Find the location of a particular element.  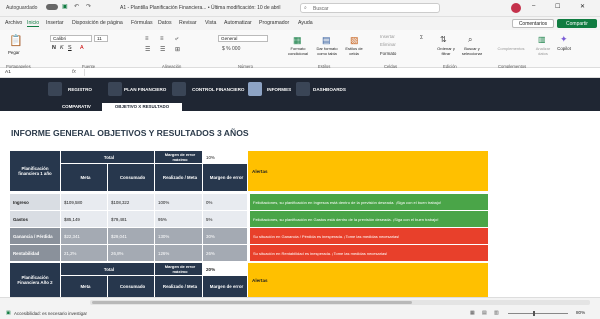

maximize-icon: ☐ is located at coordinates (557, 6).